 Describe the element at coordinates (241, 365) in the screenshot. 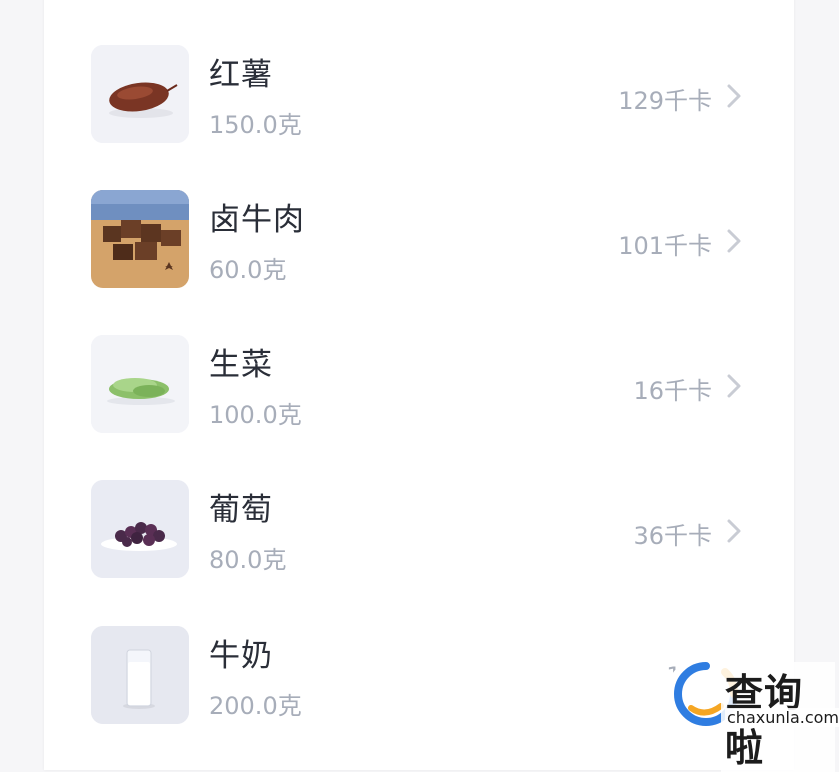

I see `food-name: 生菜` at that location.